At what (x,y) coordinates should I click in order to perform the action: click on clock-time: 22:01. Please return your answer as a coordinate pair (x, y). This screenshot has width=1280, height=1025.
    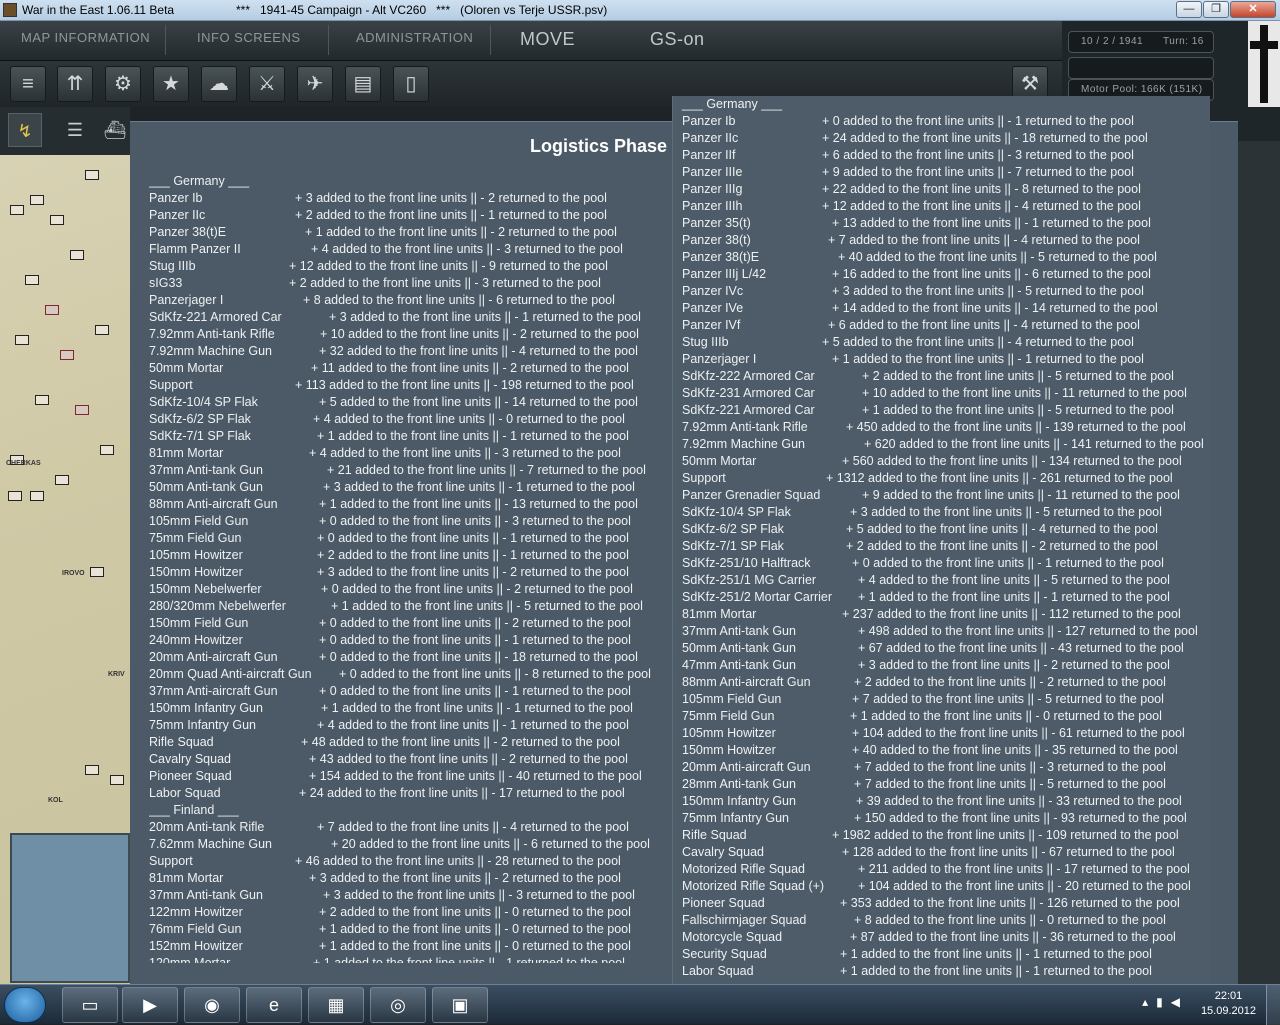
    Looking at the image, I should click on (1228, 996).